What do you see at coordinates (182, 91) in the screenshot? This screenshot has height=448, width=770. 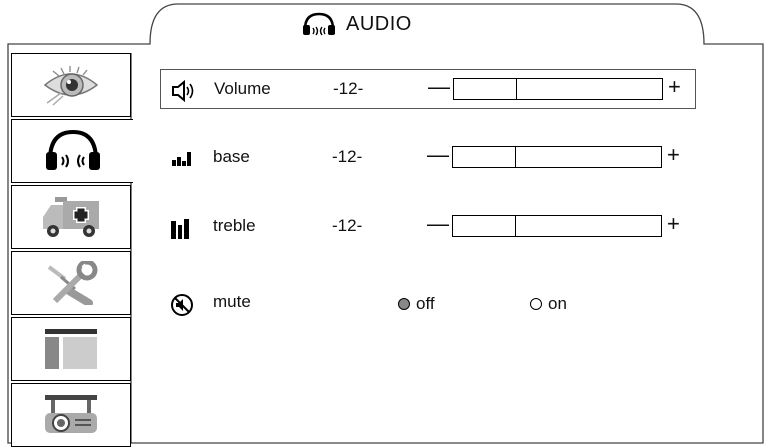 I see `speaker-icon` at bounding box center [182, 91].